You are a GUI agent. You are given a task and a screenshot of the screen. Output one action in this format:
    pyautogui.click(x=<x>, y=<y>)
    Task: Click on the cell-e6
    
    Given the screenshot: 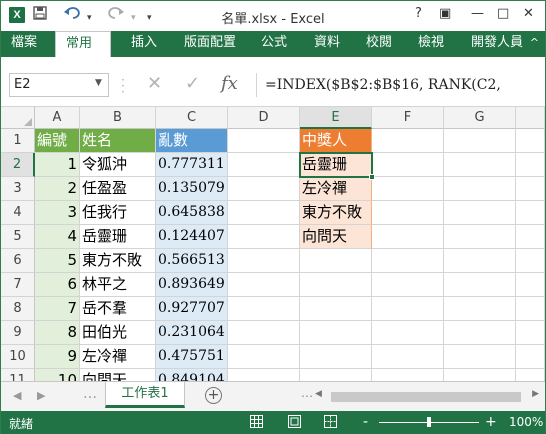 What is the action you would take?
    pyautogui.click(x=336, y=261)
    